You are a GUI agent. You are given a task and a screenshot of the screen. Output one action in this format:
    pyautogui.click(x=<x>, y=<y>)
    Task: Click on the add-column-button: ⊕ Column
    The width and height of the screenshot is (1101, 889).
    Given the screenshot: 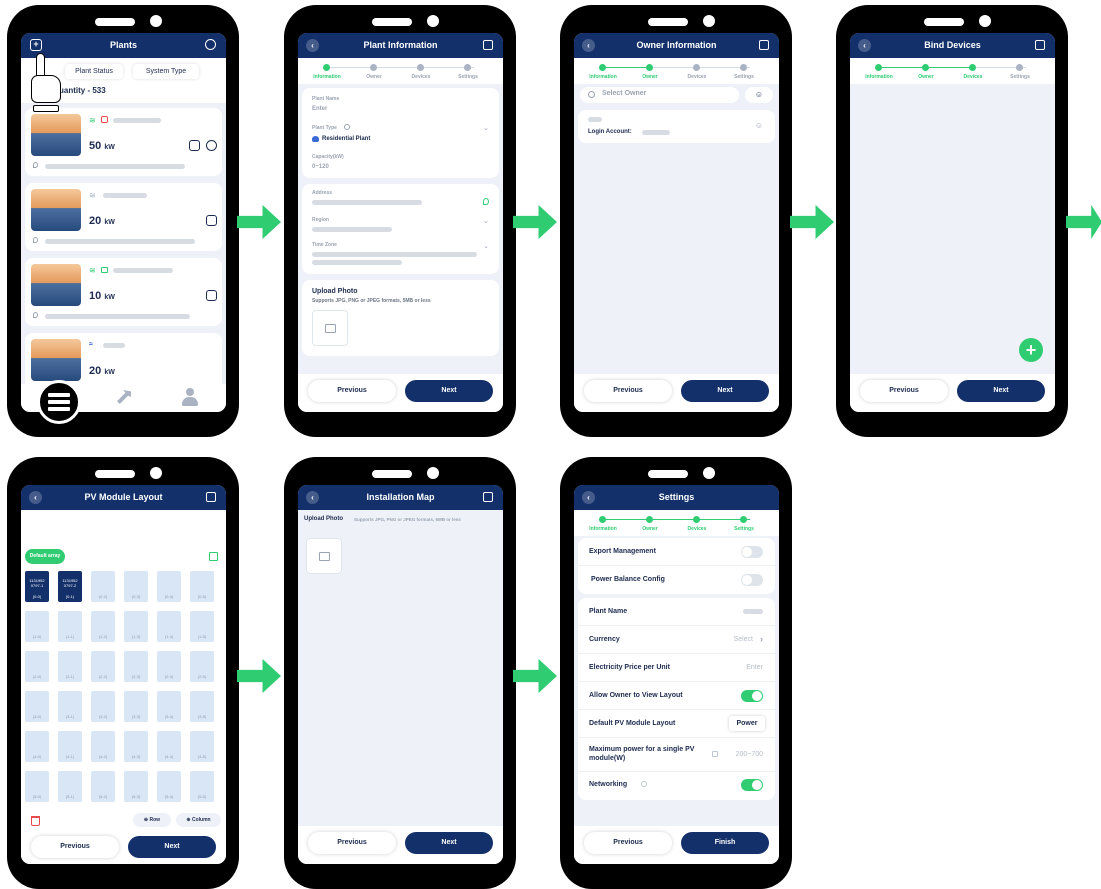 What is the action you would take?
    pyautogui.click(x=198, y=820)
    